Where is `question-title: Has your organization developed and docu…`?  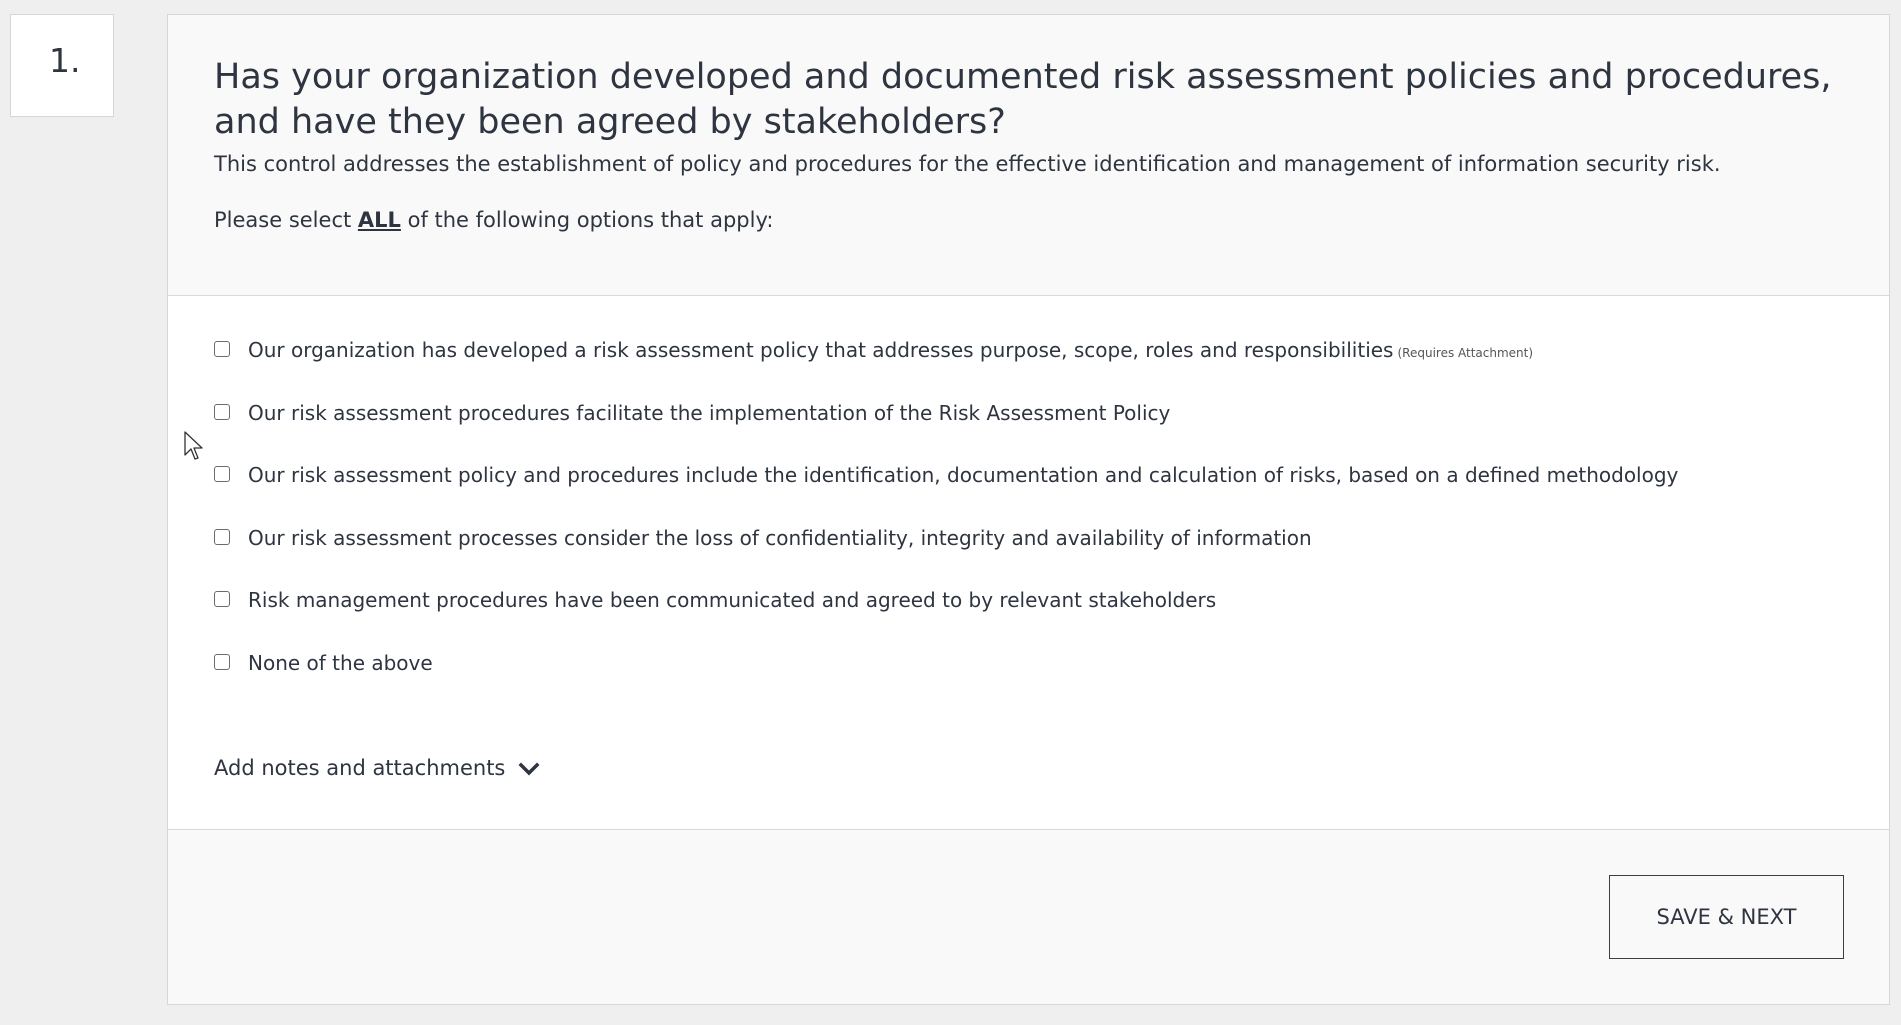
question-title: Has your organization developed and docu… is located at coordinates (1023, 99).